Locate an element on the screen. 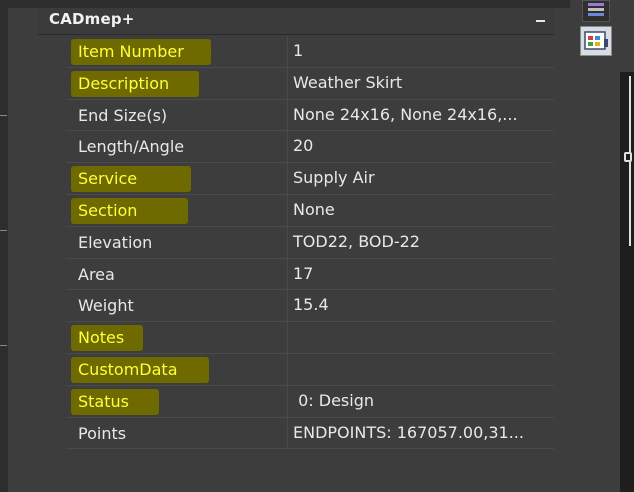 The width and height of the screenshot is (634, 492). property-row: Elevation TOD22, BOD-22 is located at coordinates (310, 242).